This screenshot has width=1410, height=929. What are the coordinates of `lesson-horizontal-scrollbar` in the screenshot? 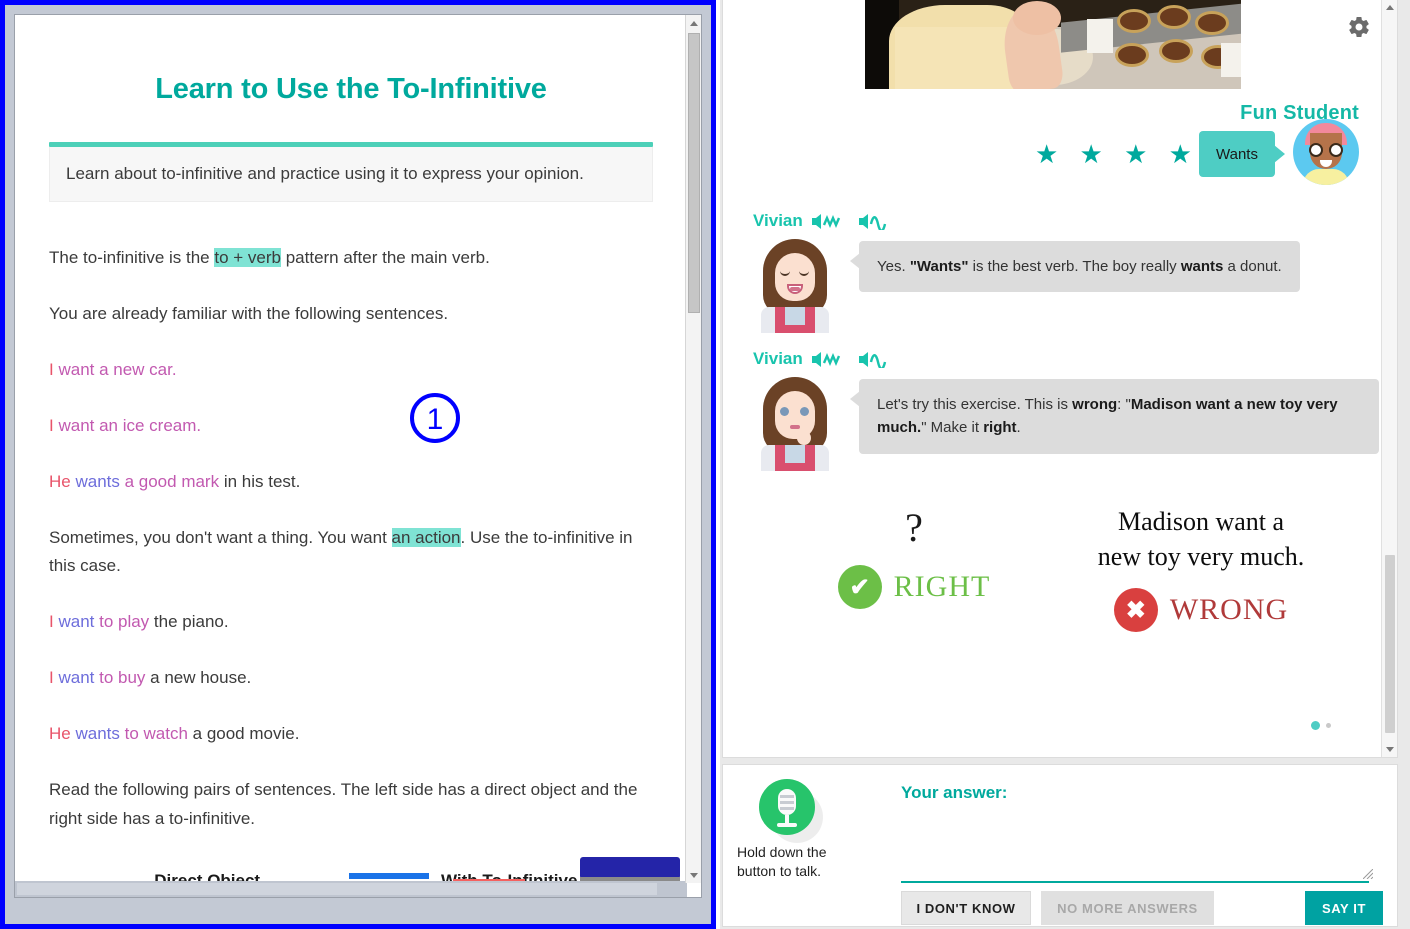 It's located at (351, 889).